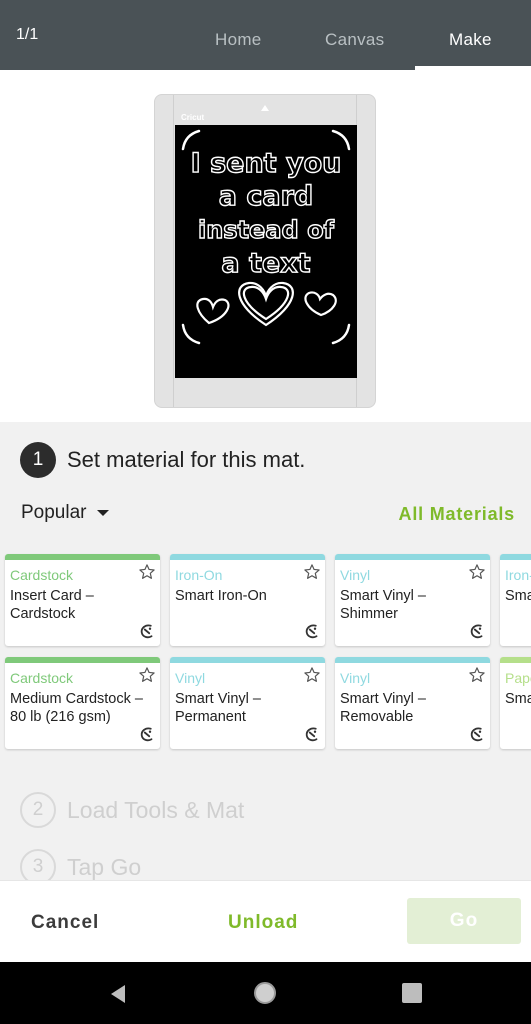 This screenshot has width=531, height=1024. I want to click on step-number-1: 1, so click(38, 460).